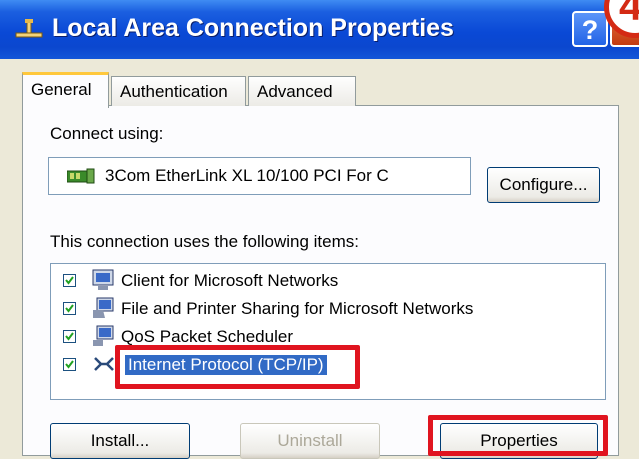 The height and width of the screenshot is (459, 639). What do you see at coordinates (65, 90) in the screenshot?
I see `tab-general: General` at bounding box center [65, 90].